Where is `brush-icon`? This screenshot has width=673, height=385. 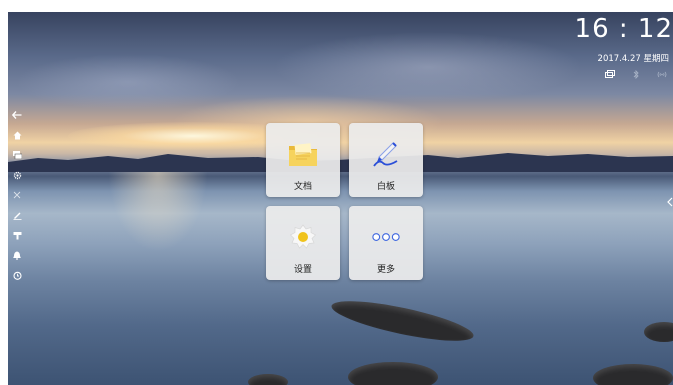
brush-icon is located at coordinates (17, 235).